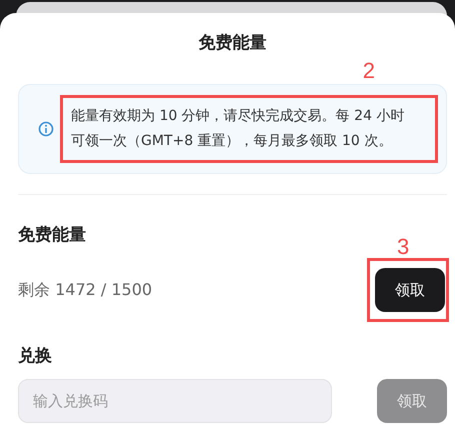 The image size is (455, 424). Describe the element at coordinates (403, 247) in the screenshot. I see `annotation-number: 3` at that location.